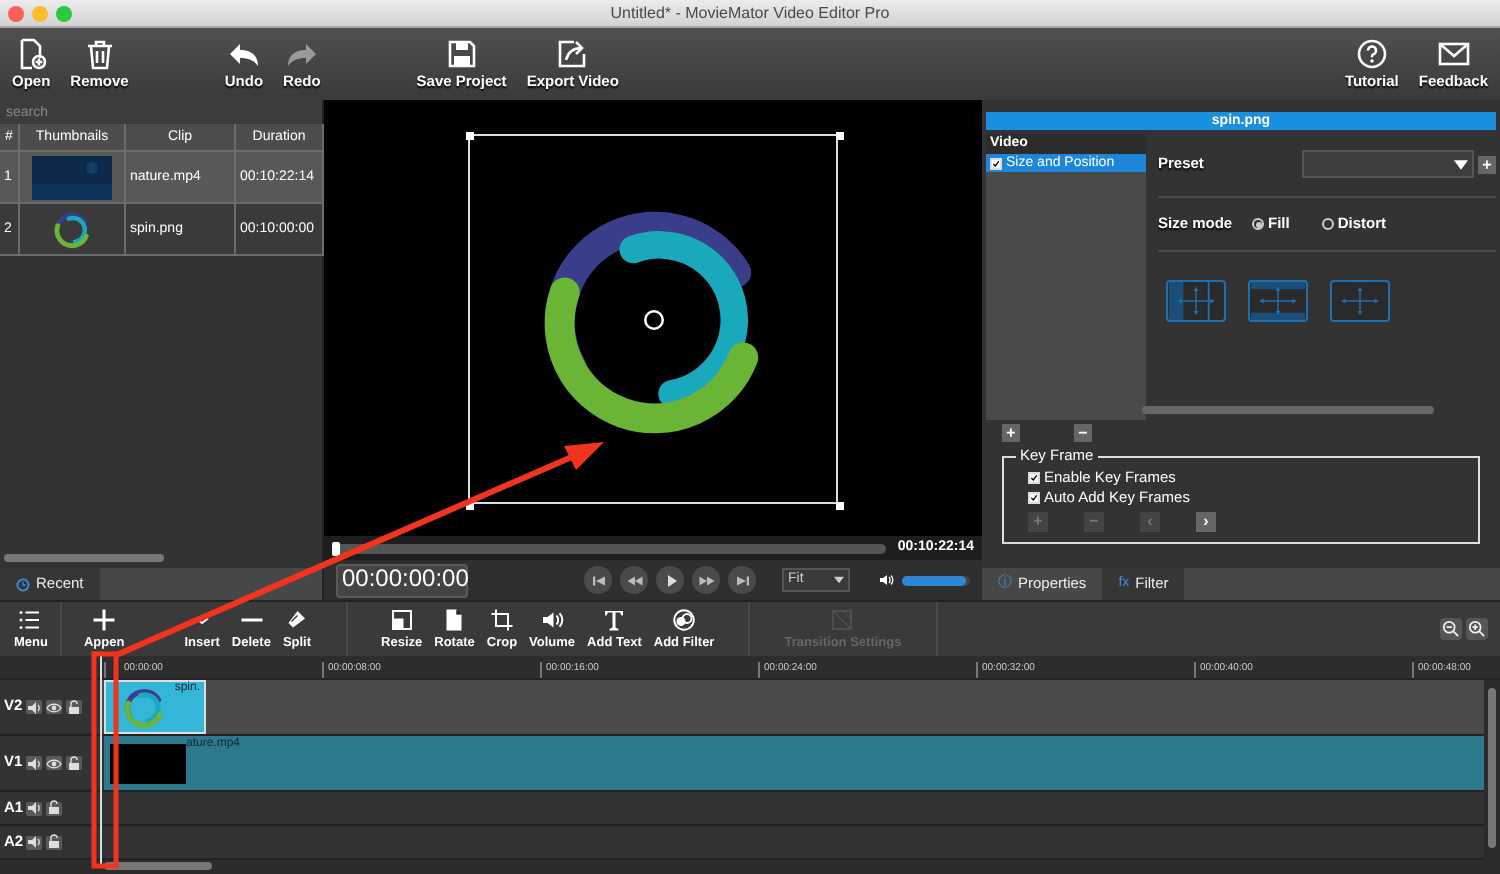 The image size is (1500, 874). I want to click on mail-icon, so click(1453, 53).